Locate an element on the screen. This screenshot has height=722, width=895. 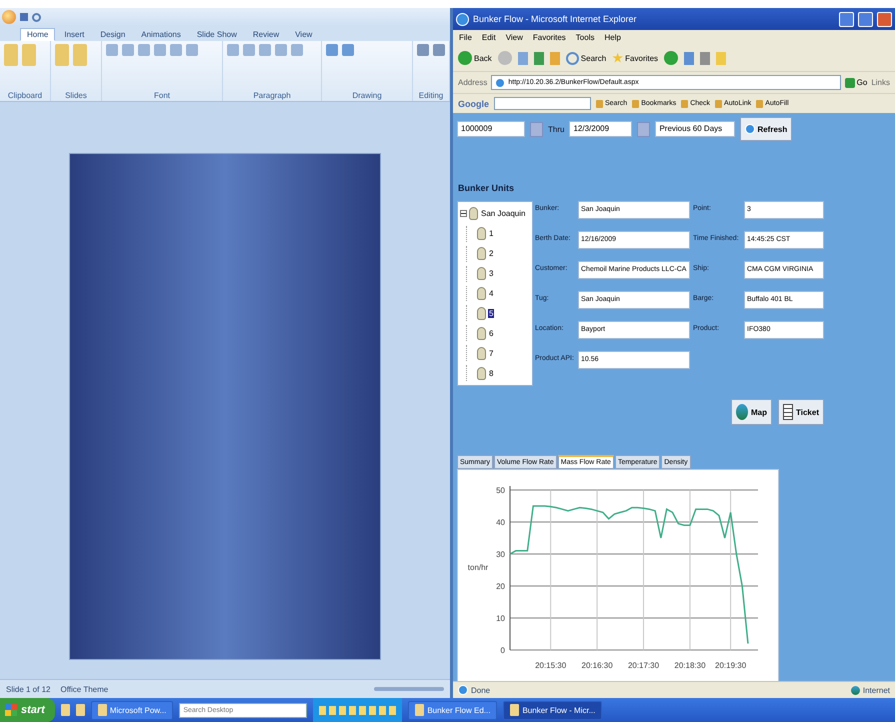
status-text: Slide 1 of 12 is located at coordinates (28, 689).